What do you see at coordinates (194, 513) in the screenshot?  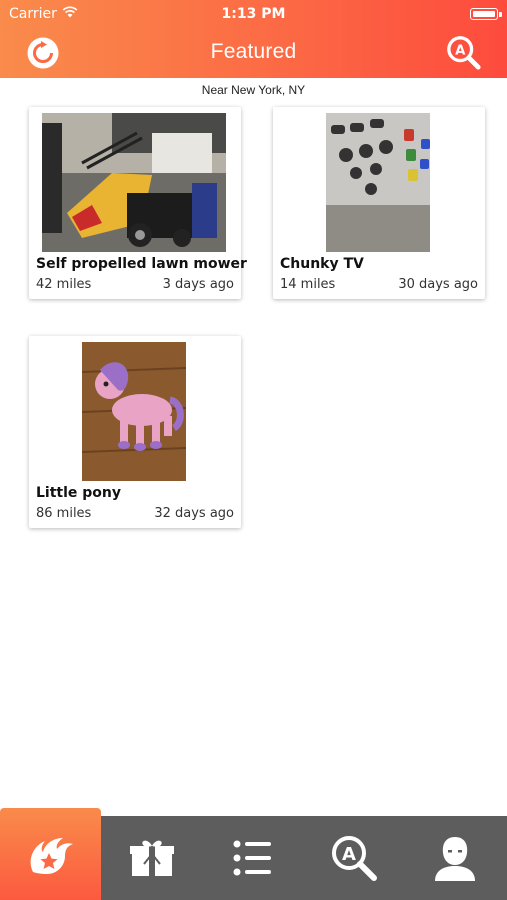 I see `listing-age: 32 days ago` at bounding box center [194, 513].